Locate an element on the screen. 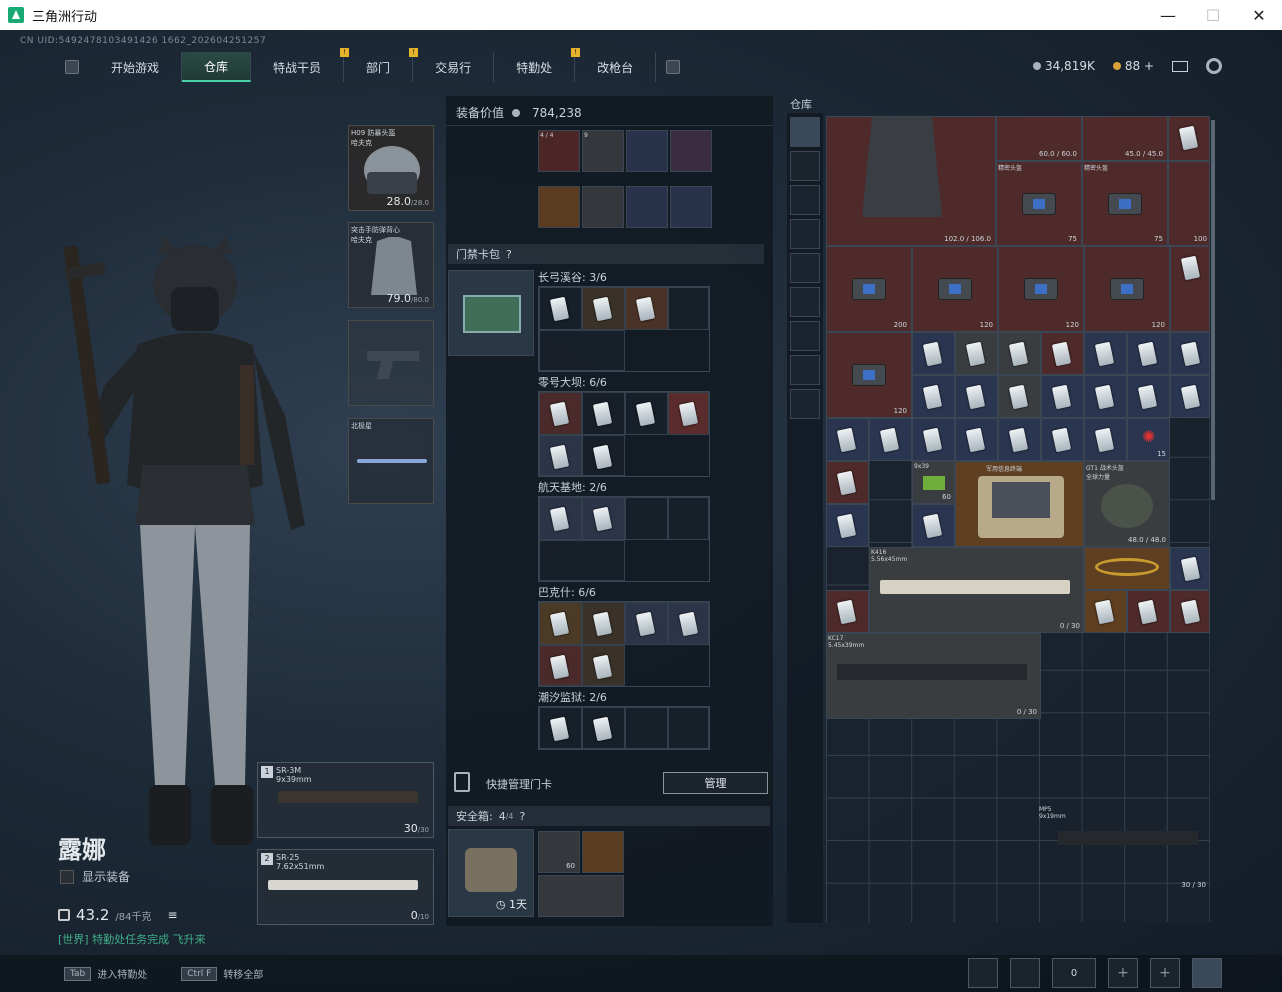 The height and width of the screenshot is (992, 1282). safe-box: ◷ 1天 is located at coordinates (491, 873).